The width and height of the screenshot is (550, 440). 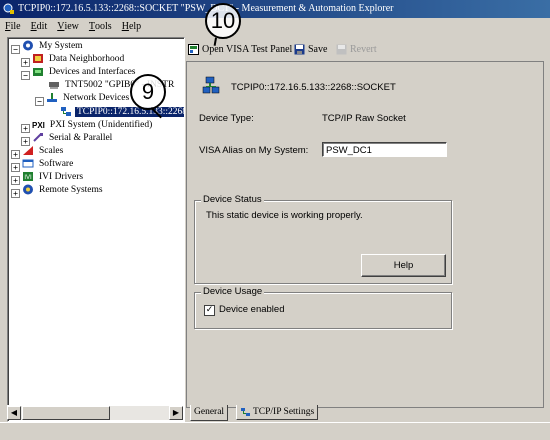 What do you see at coordinates (211, 85) in the screenshot?
I see `network-device-icon` at bounding box center [211, 85].